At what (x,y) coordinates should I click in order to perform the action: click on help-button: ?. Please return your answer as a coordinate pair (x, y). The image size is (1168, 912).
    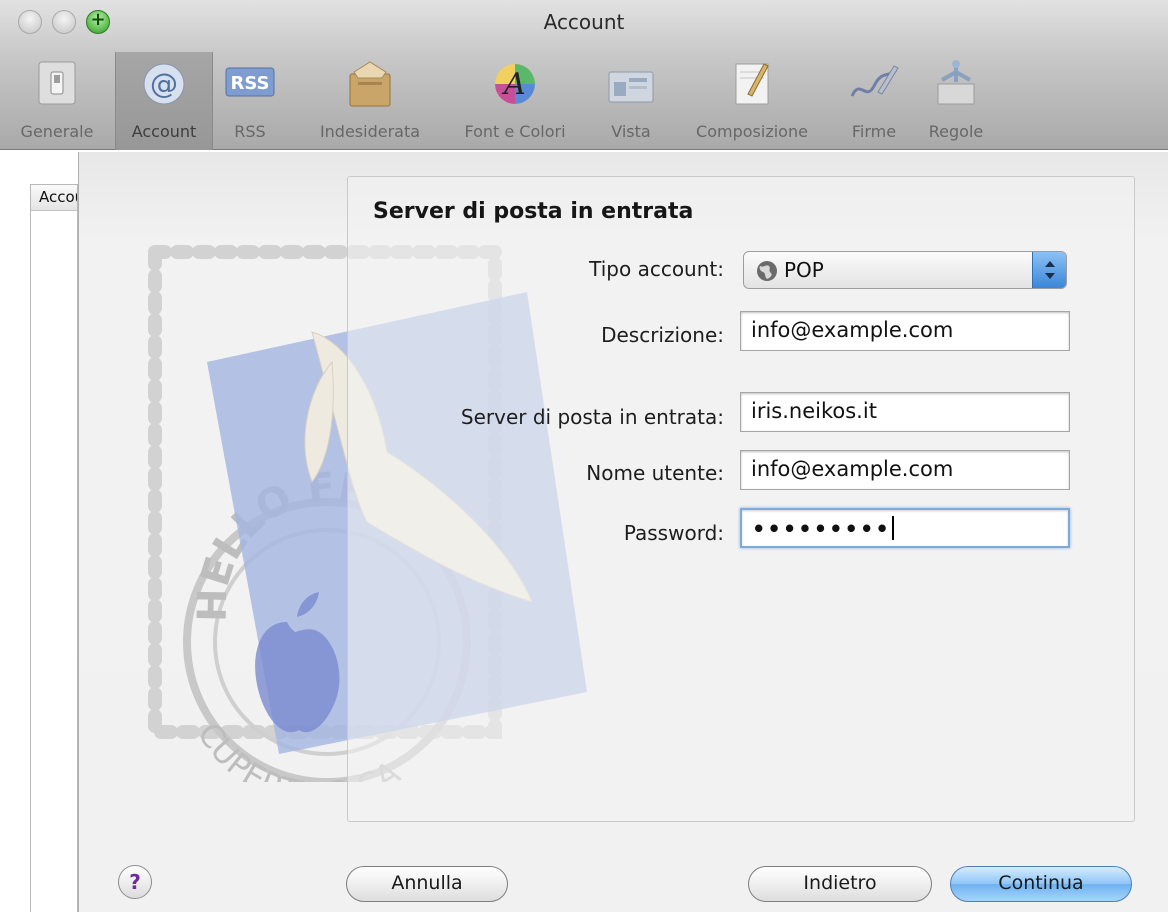
    Looking at the image, I should click on (135, 882).